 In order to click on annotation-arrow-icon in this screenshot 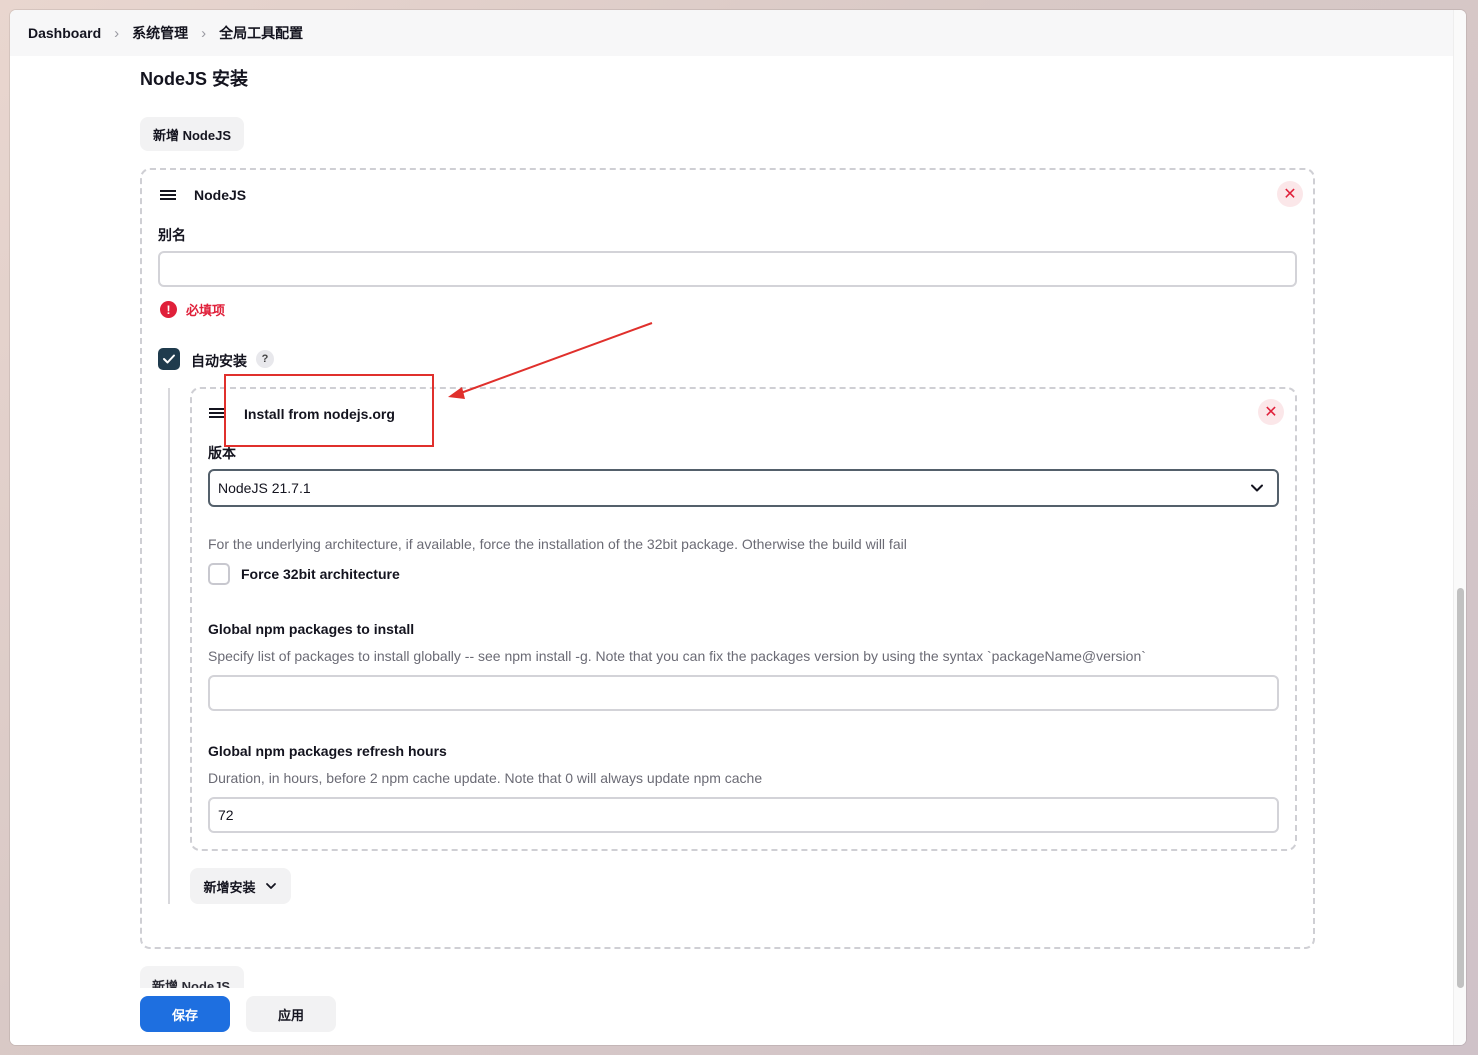, I will do `click(550, 360)`.